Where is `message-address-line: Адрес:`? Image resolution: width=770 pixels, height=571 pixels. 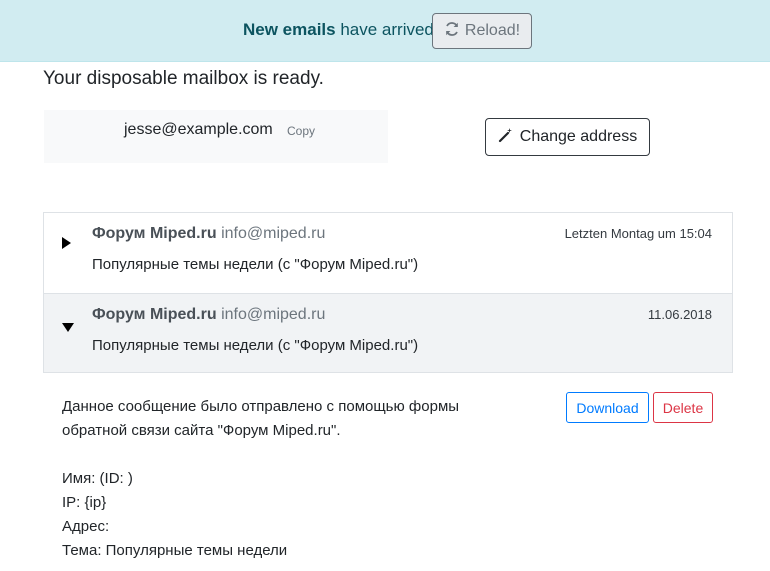 message-address-line: Адрес: is located at coordinates (86, 526).